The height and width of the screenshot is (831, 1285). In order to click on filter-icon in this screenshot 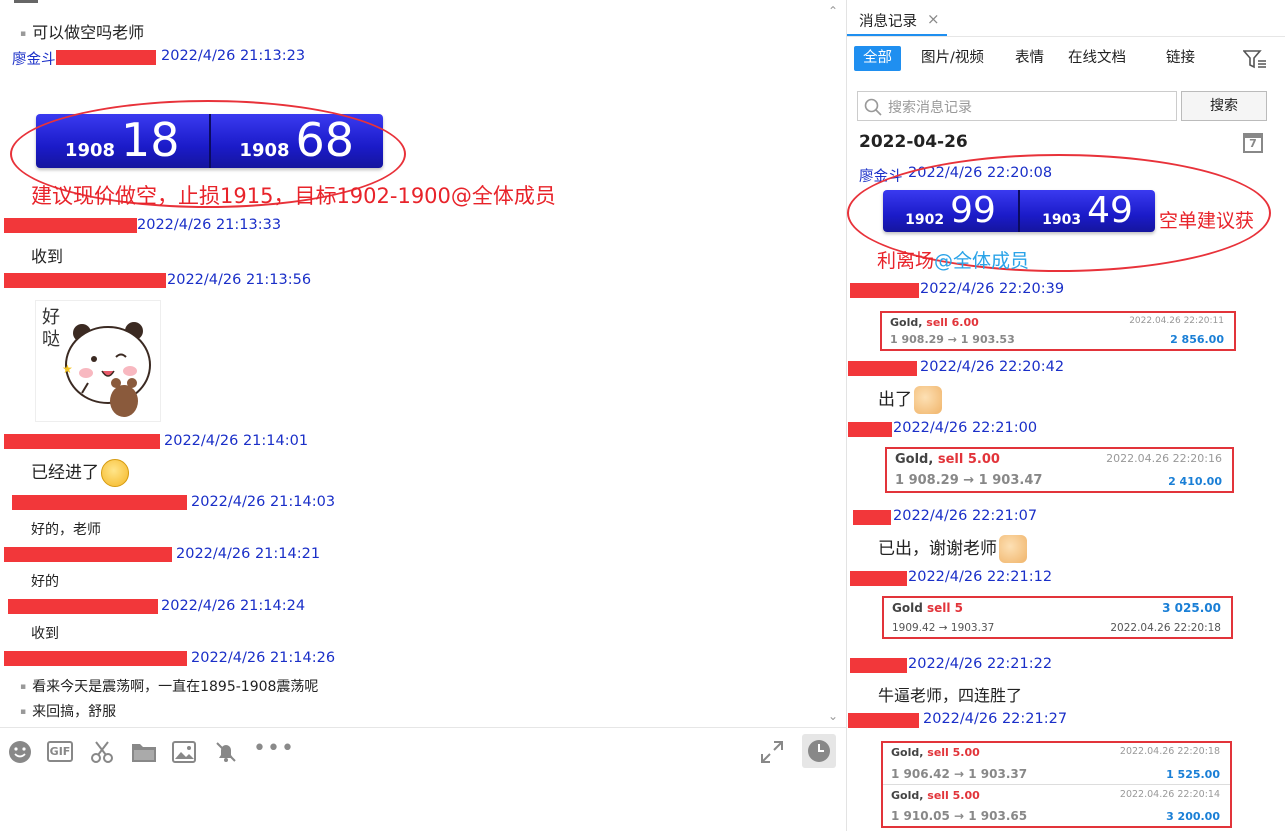, I will do `click(1255, 59)`.